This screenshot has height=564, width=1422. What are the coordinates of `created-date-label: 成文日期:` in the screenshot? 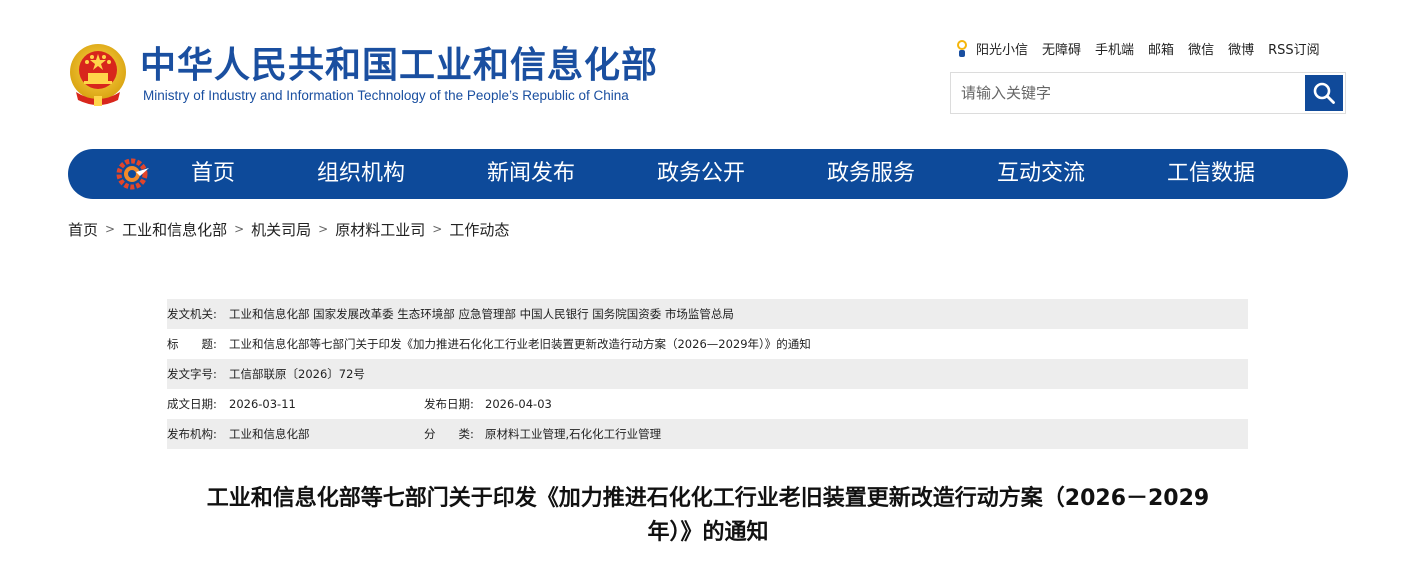 It's located at (192, 404).